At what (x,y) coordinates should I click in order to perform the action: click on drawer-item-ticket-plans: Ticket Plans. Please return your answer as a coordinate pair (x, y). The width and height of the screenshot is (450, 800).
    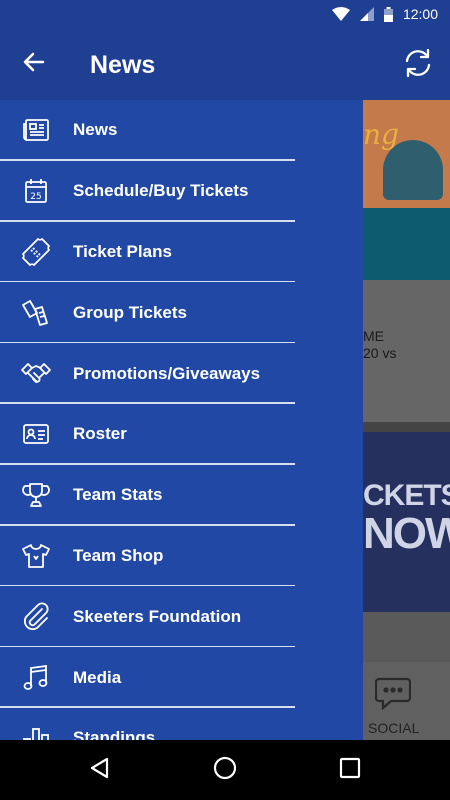
    Looking at the image, I should click on (181, 252).